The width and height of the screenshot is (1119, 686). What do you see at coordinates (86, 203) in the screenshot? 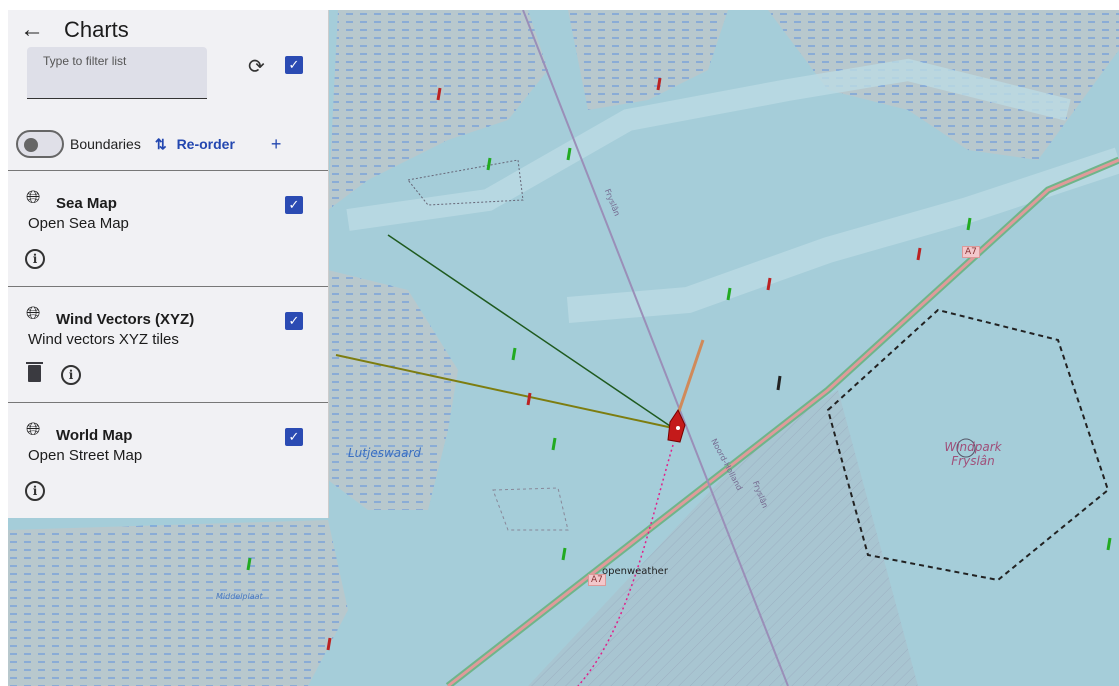
I see `chart-name: Sea Map` at bounding box center [86, 203].